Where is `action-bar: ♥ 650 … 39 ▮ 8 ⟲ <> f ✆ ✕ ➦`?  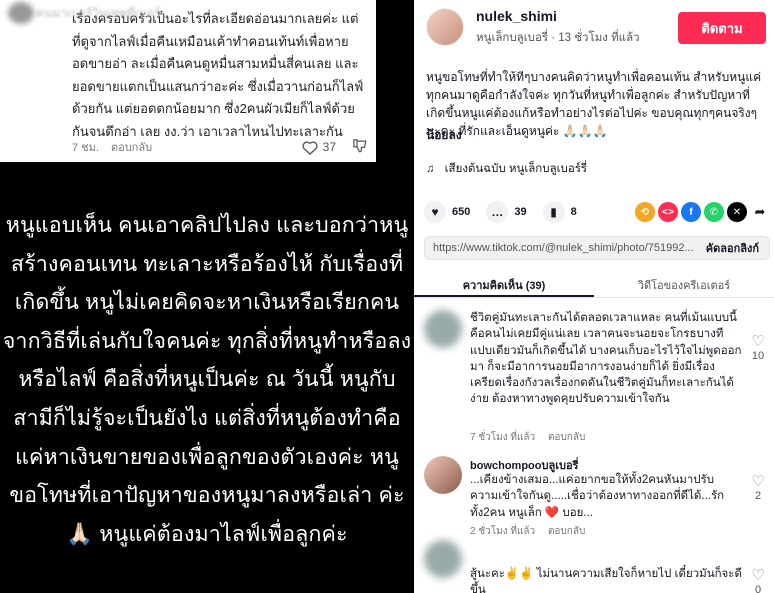
action-bar: ♥ 650 … 39 ▮ 8 ⟲ <> f ✆ ✕ ➦ is located at coordinates (597, 212).